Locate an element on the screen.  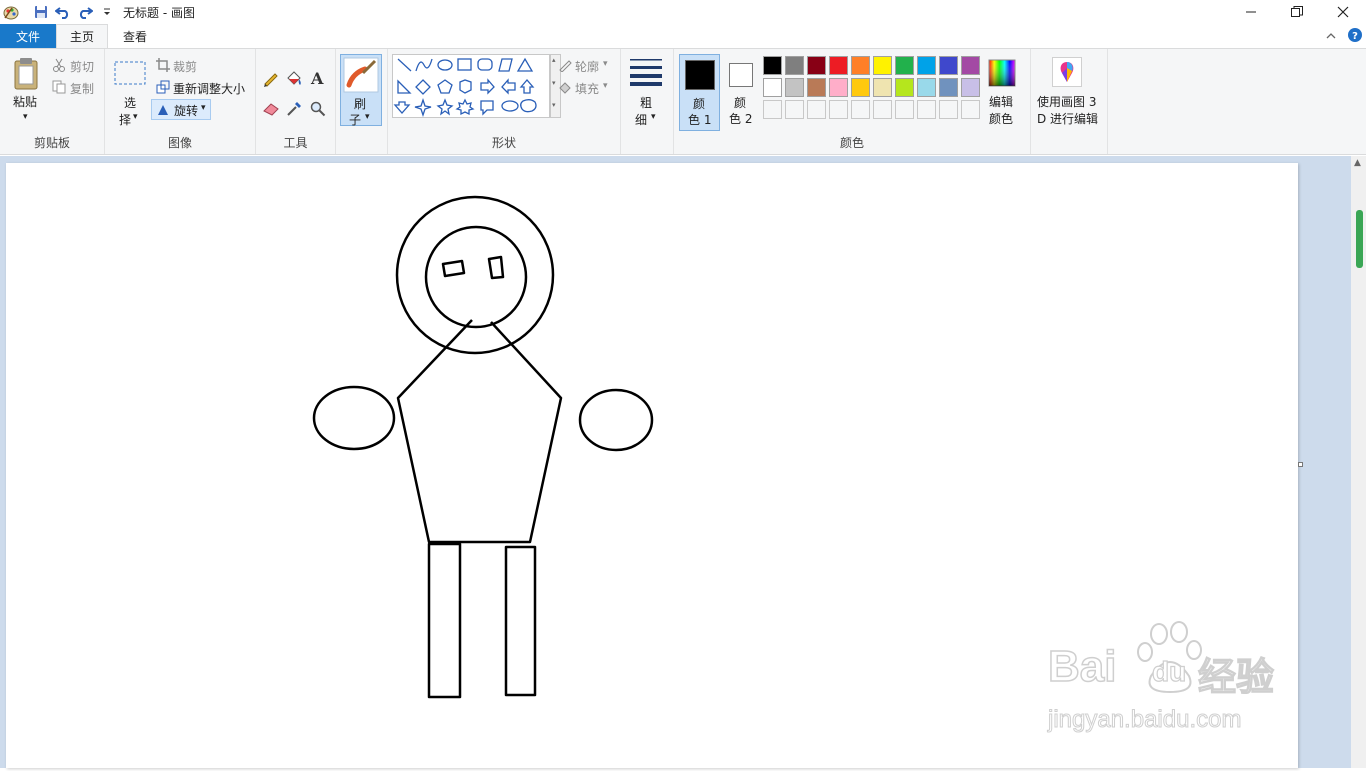
brushes-group: 刷 子 ▾ is located at coordinates (362, 101).